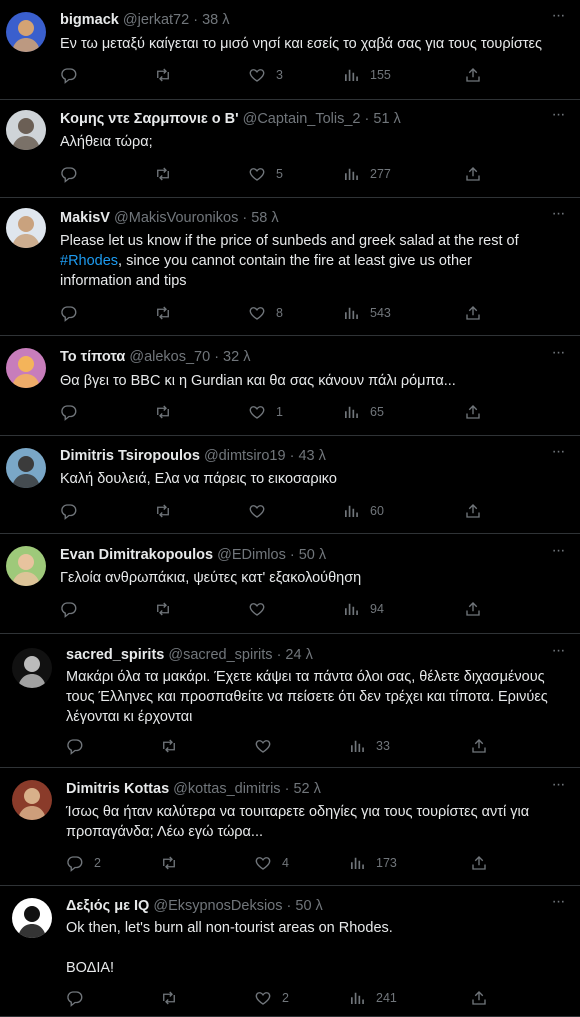 This screenshot has width=580, height=1017. Describe the element at coordinates (217, 906) in the screenshot. I see `handle: @EksypnosDeksios` at that location.